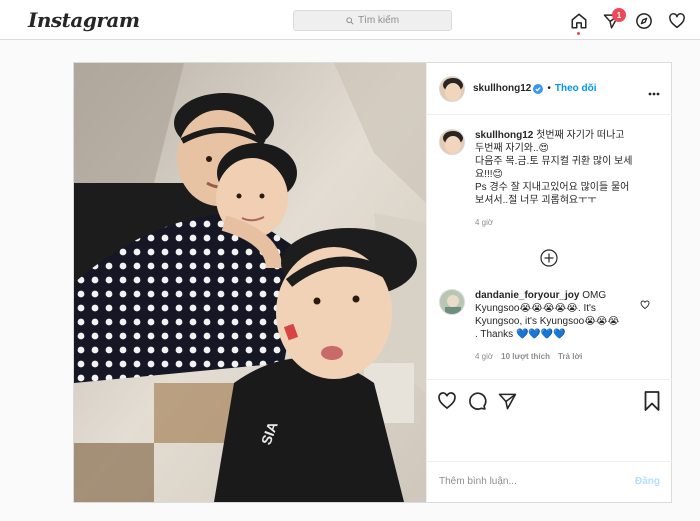  Describe the element at coordinates (489, 174) in the screenshot. I see `caption-line: 요!!!😊` at that location.